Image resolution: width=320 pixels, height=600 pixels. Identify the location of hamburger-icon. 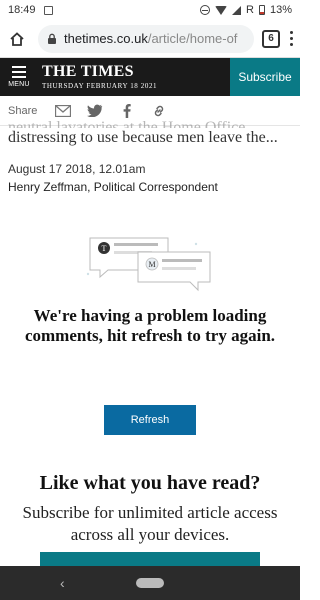
(19, 72).